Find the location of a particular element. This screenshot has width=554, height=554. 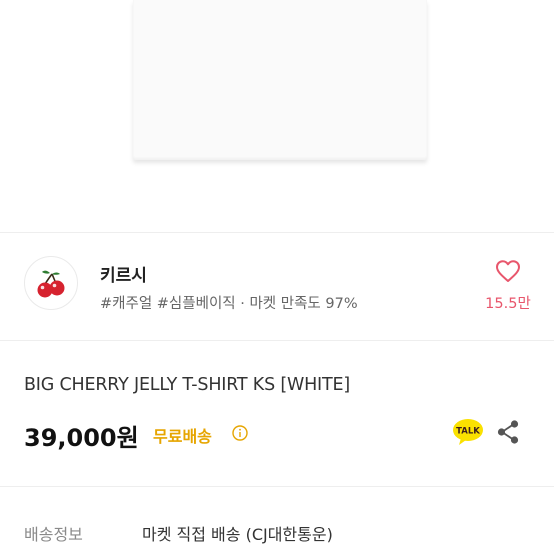

product-title: BIG CHERRY JELLY T-SHIRT KS [WHITE] is located at coordinates (187, 385).